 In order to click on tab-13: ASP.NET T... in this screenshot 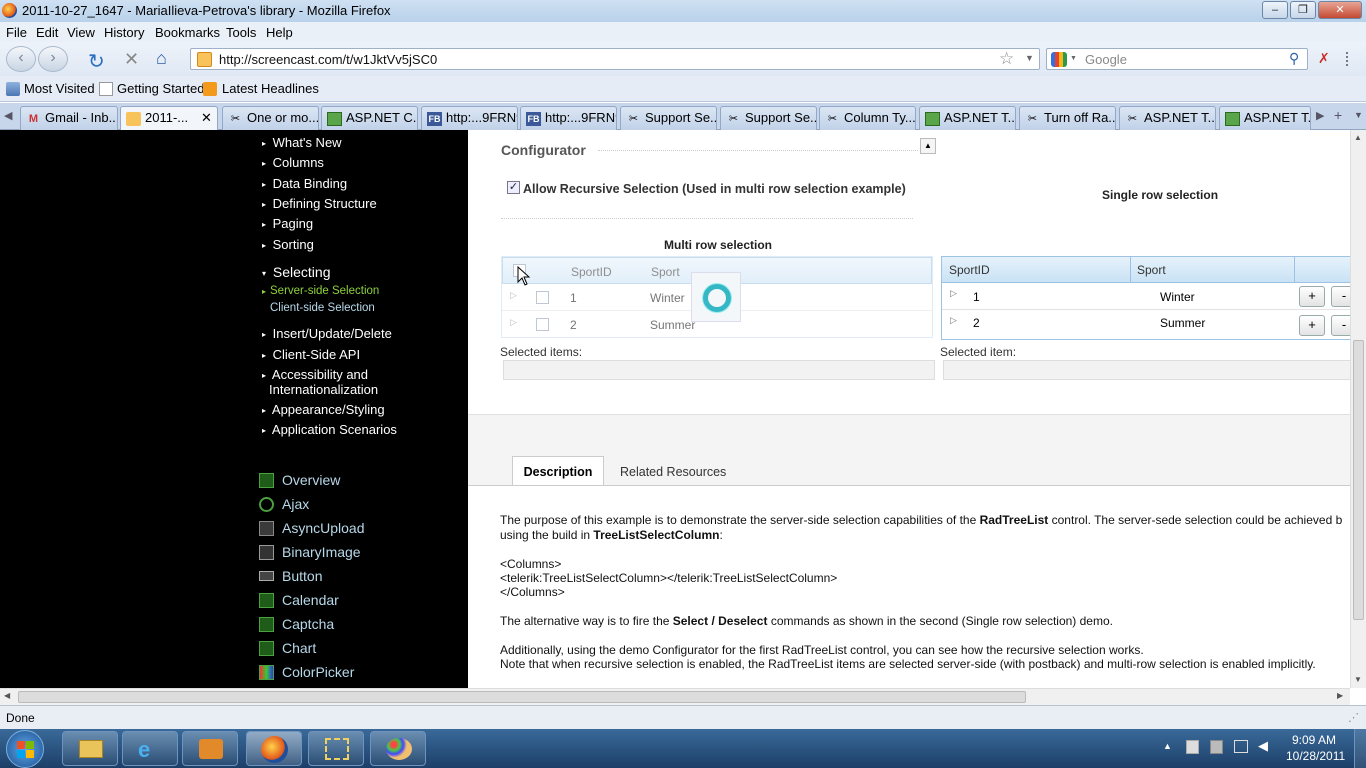, I will do `click(1265, 118)`.